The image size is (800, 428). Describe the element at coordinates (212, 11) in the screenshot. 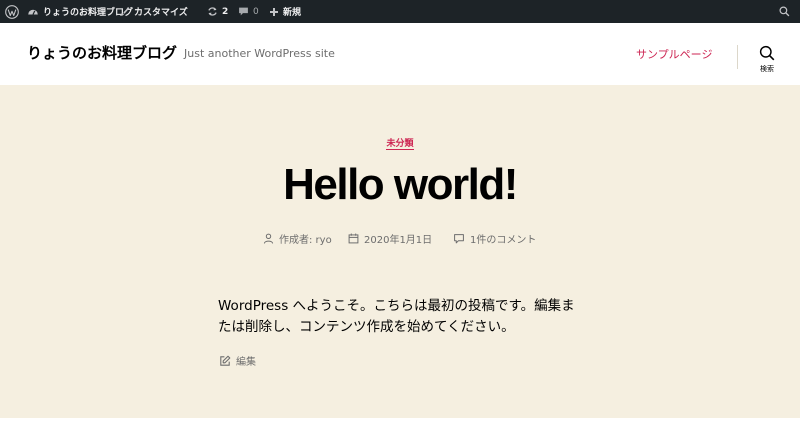

I see `updates-icon` at that location.